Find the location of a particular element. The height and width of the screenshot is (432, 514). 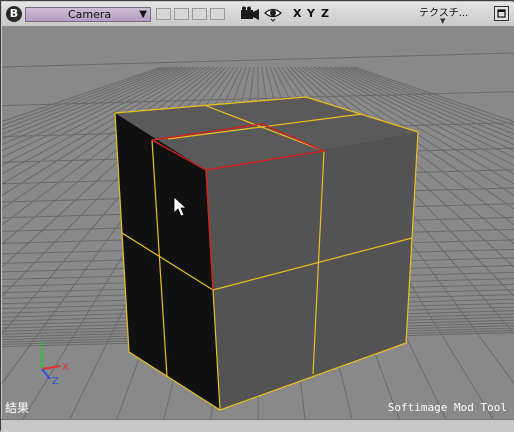

axis-z-toggle: Z is located at coordinates (325, 14).